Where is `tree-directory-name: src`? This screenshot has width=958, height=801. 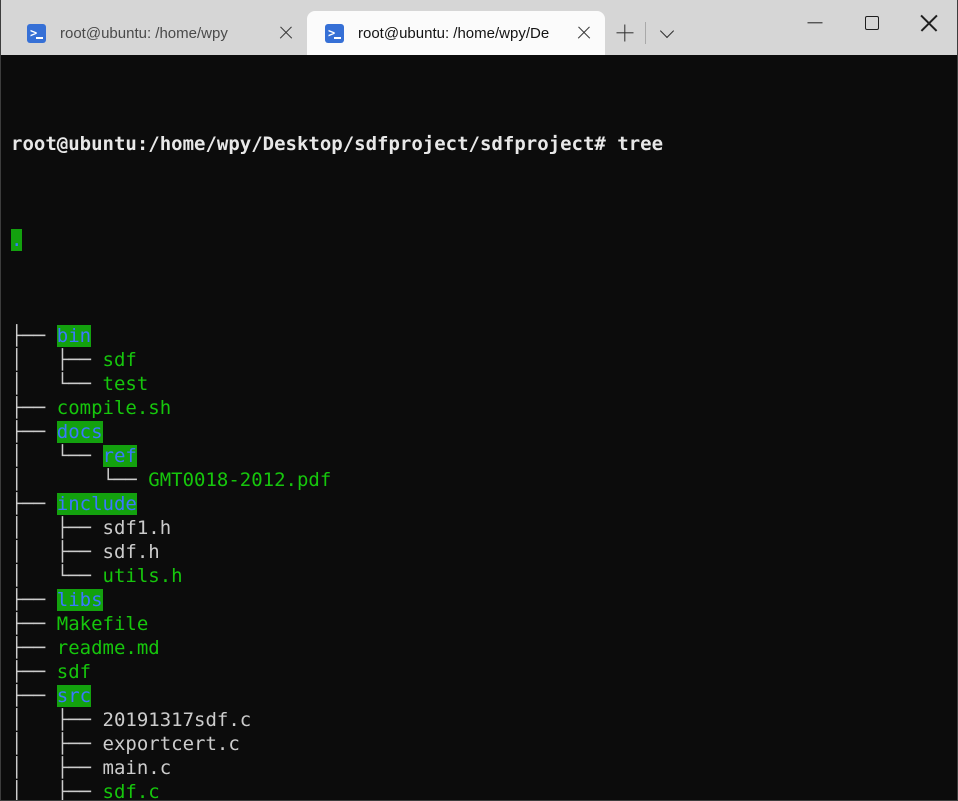
tree-directory-name: src is located at coordinates (74, 696).